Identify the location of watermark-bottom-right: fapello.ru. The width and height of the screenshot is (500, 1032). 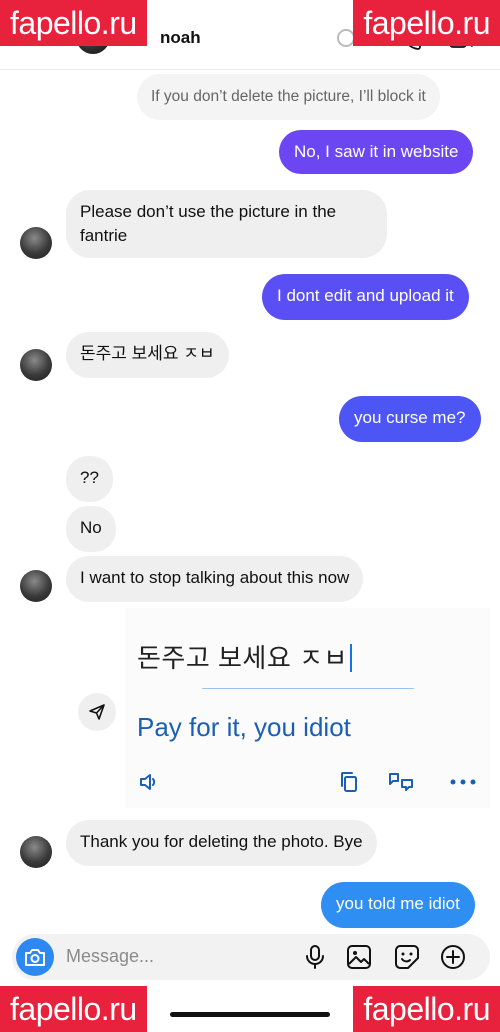
(426, 1009).